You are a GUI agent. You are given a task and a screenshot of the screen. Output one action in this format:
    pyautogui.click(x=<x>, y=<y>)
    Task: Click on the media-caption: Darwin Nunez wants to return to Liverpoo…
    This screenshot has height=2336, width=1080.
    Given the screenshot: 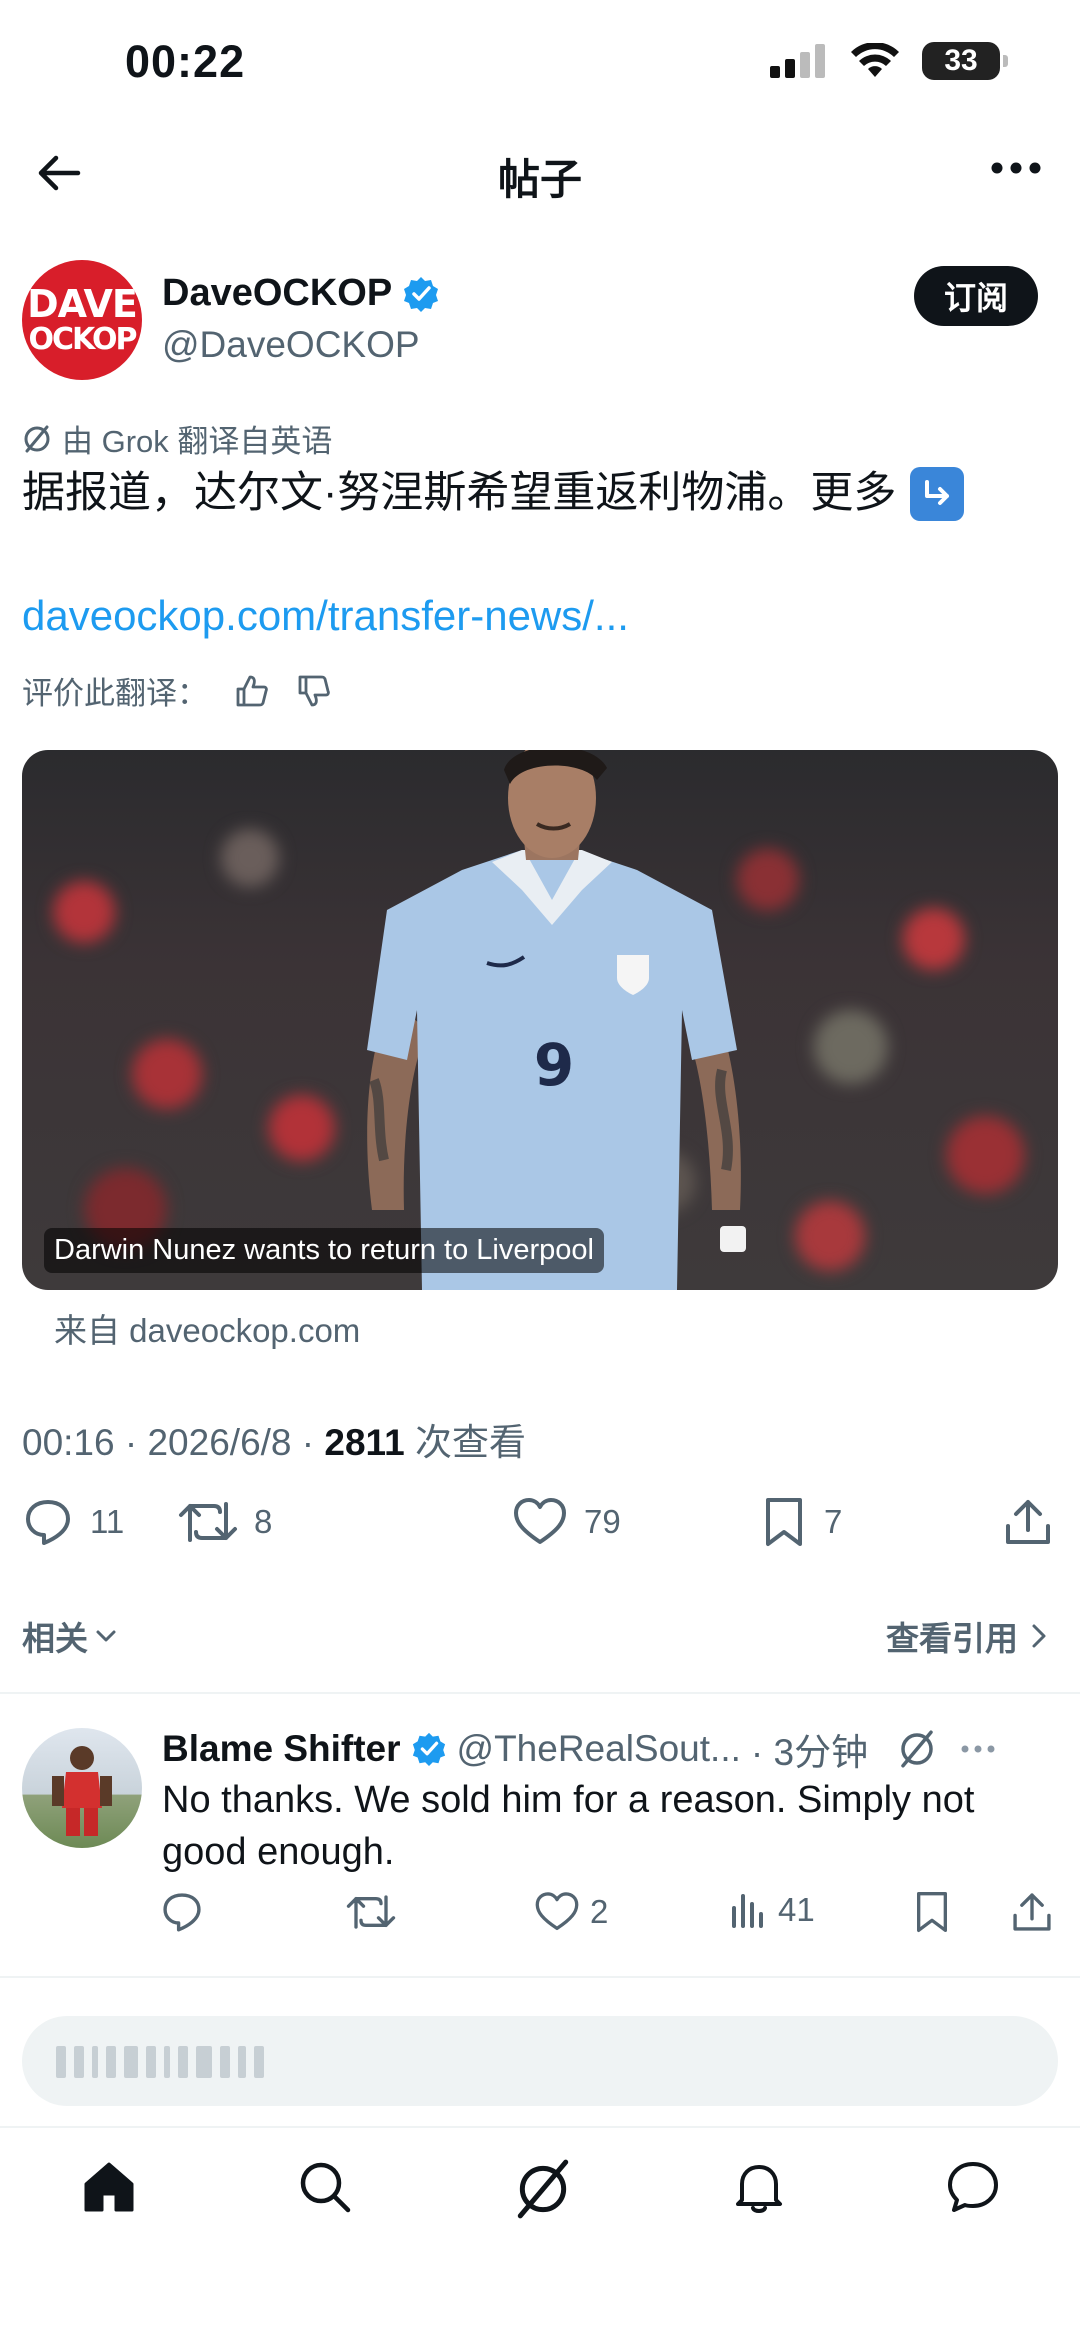 What is the action you would take?
    pyautogui.click(x=324, y=1250)
    